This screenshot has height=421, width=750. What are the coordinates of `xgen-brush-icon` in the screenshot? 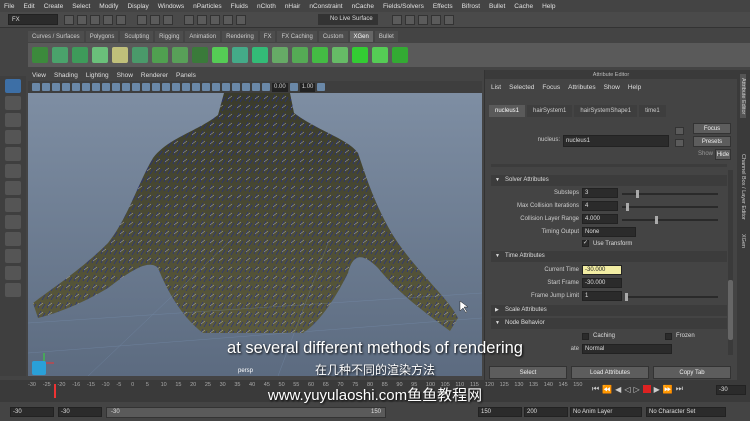 It's located at (140, 55).